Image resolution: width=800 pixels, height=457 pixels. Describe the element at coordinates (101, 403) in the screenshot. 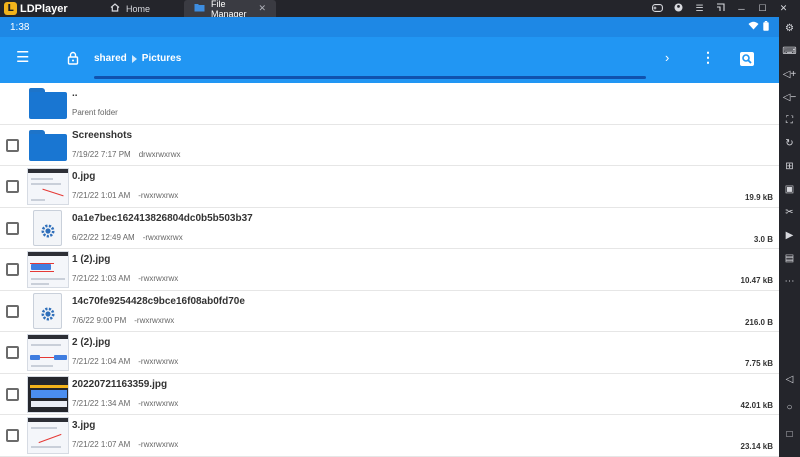

I see `file-date: 7/21/22 1:34 AM` at that location.